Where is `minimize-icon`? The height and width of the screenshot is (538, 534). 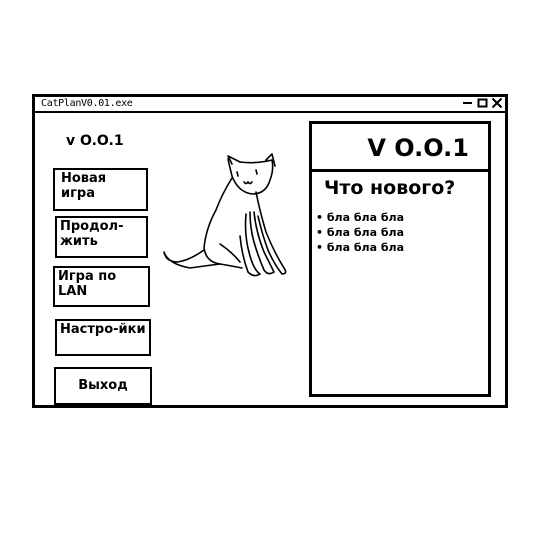 minimize-icon is located at coordinates (467, 103).